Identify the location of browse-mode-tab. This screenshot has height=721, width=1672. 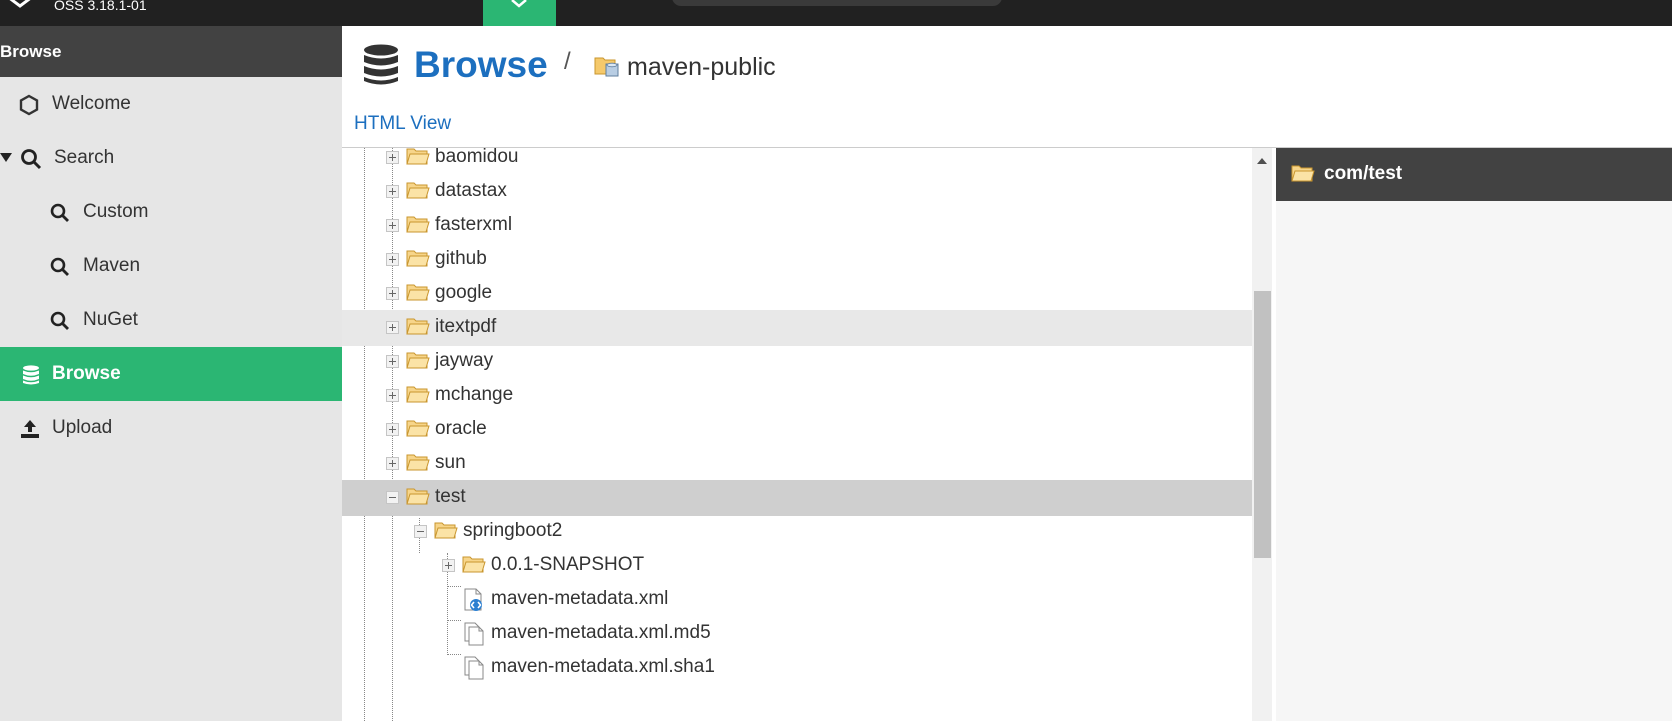
(519, 13).